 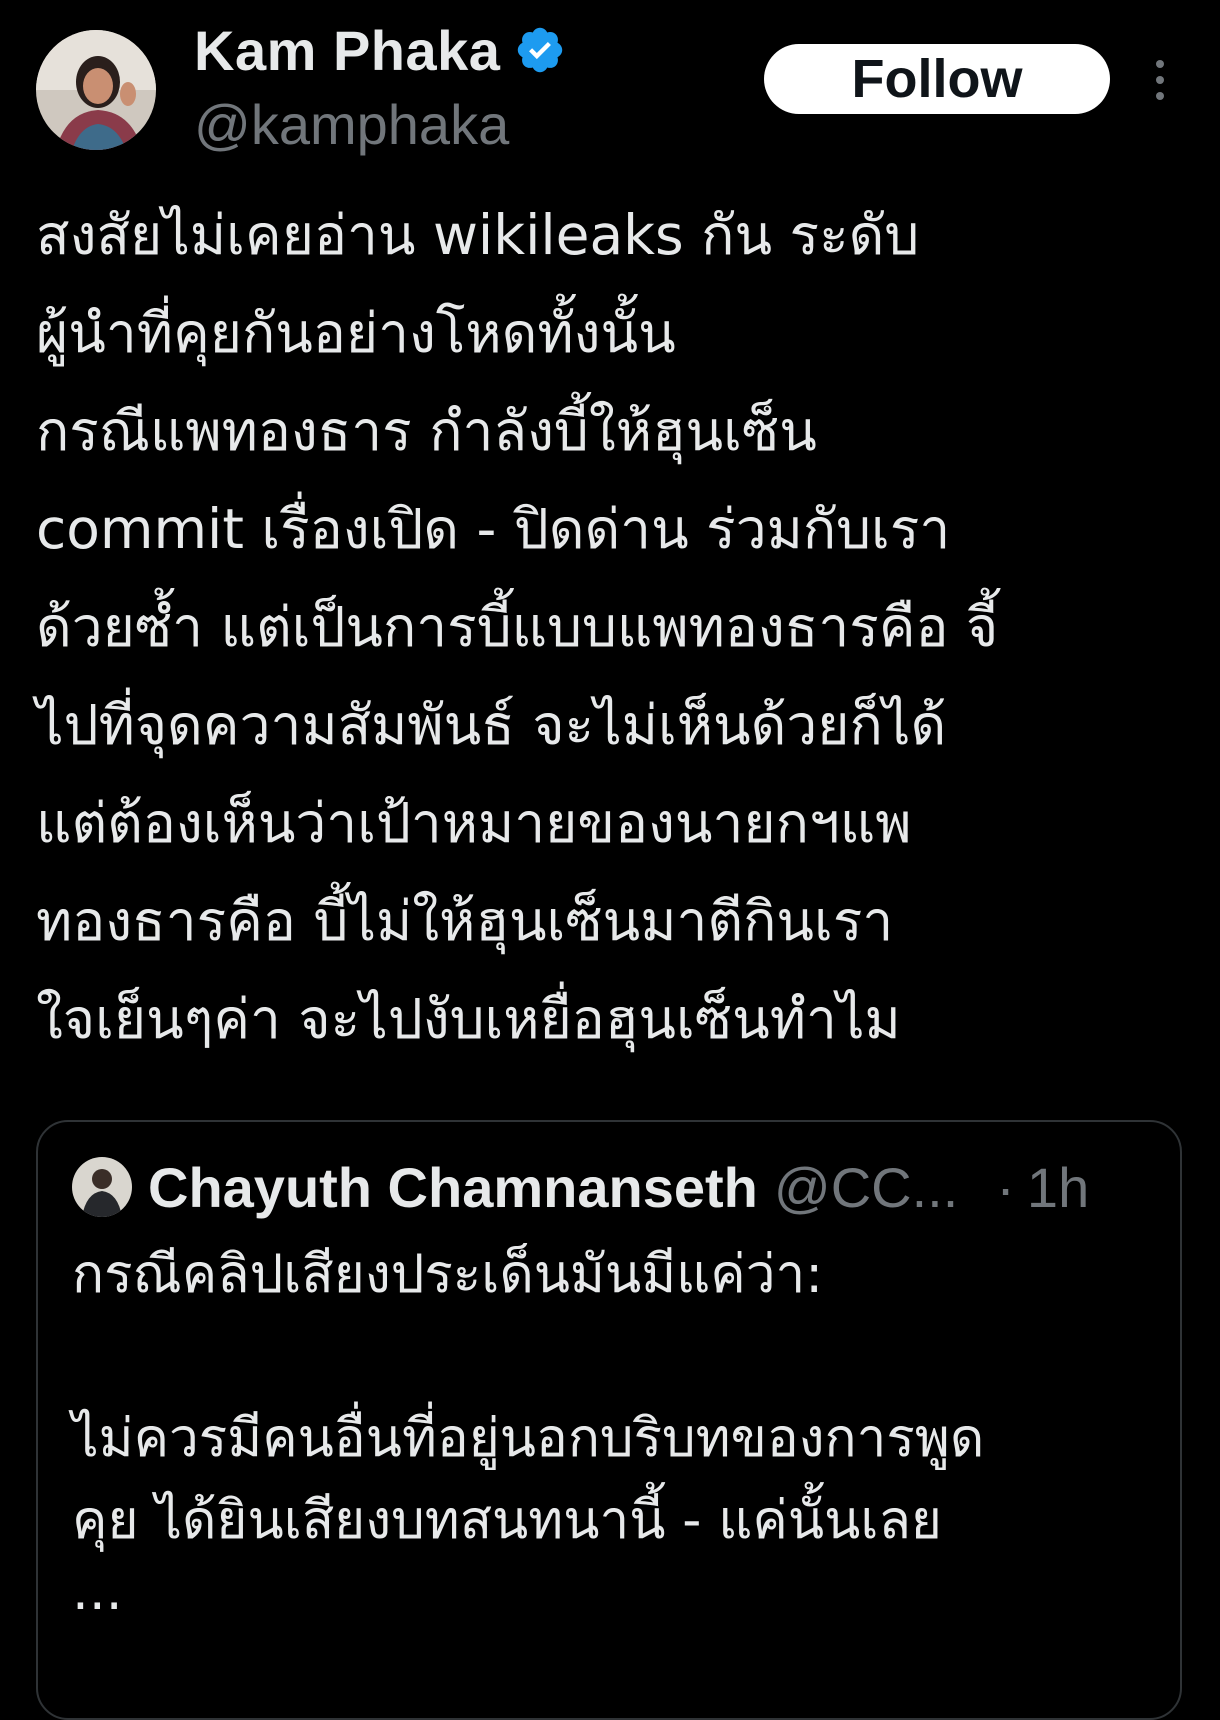 What do you see at coordinates (478, 235) in the screenshot?
I see `tweet-line: สงสัยไม่เคยอ่าน wikileaks กัน ระดับ` at bounding box center [478, 235].